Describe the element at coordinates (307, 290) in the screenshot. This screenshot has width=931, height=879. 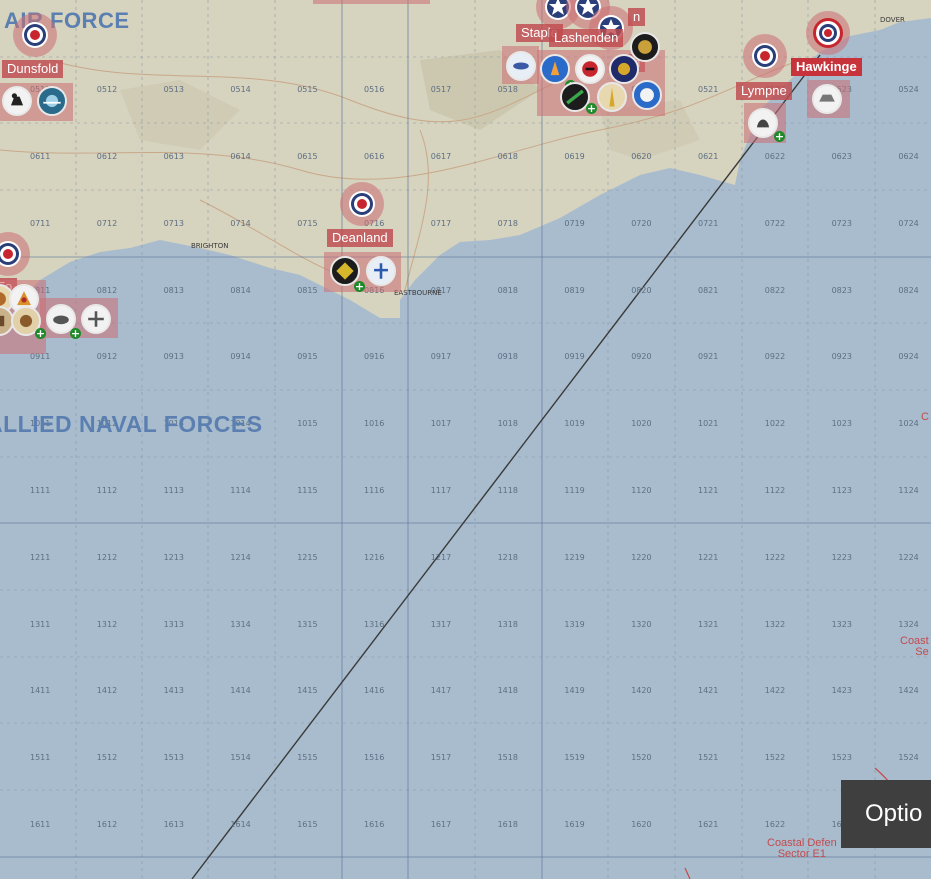
I see `grid-cell-label: 0815` at that location.